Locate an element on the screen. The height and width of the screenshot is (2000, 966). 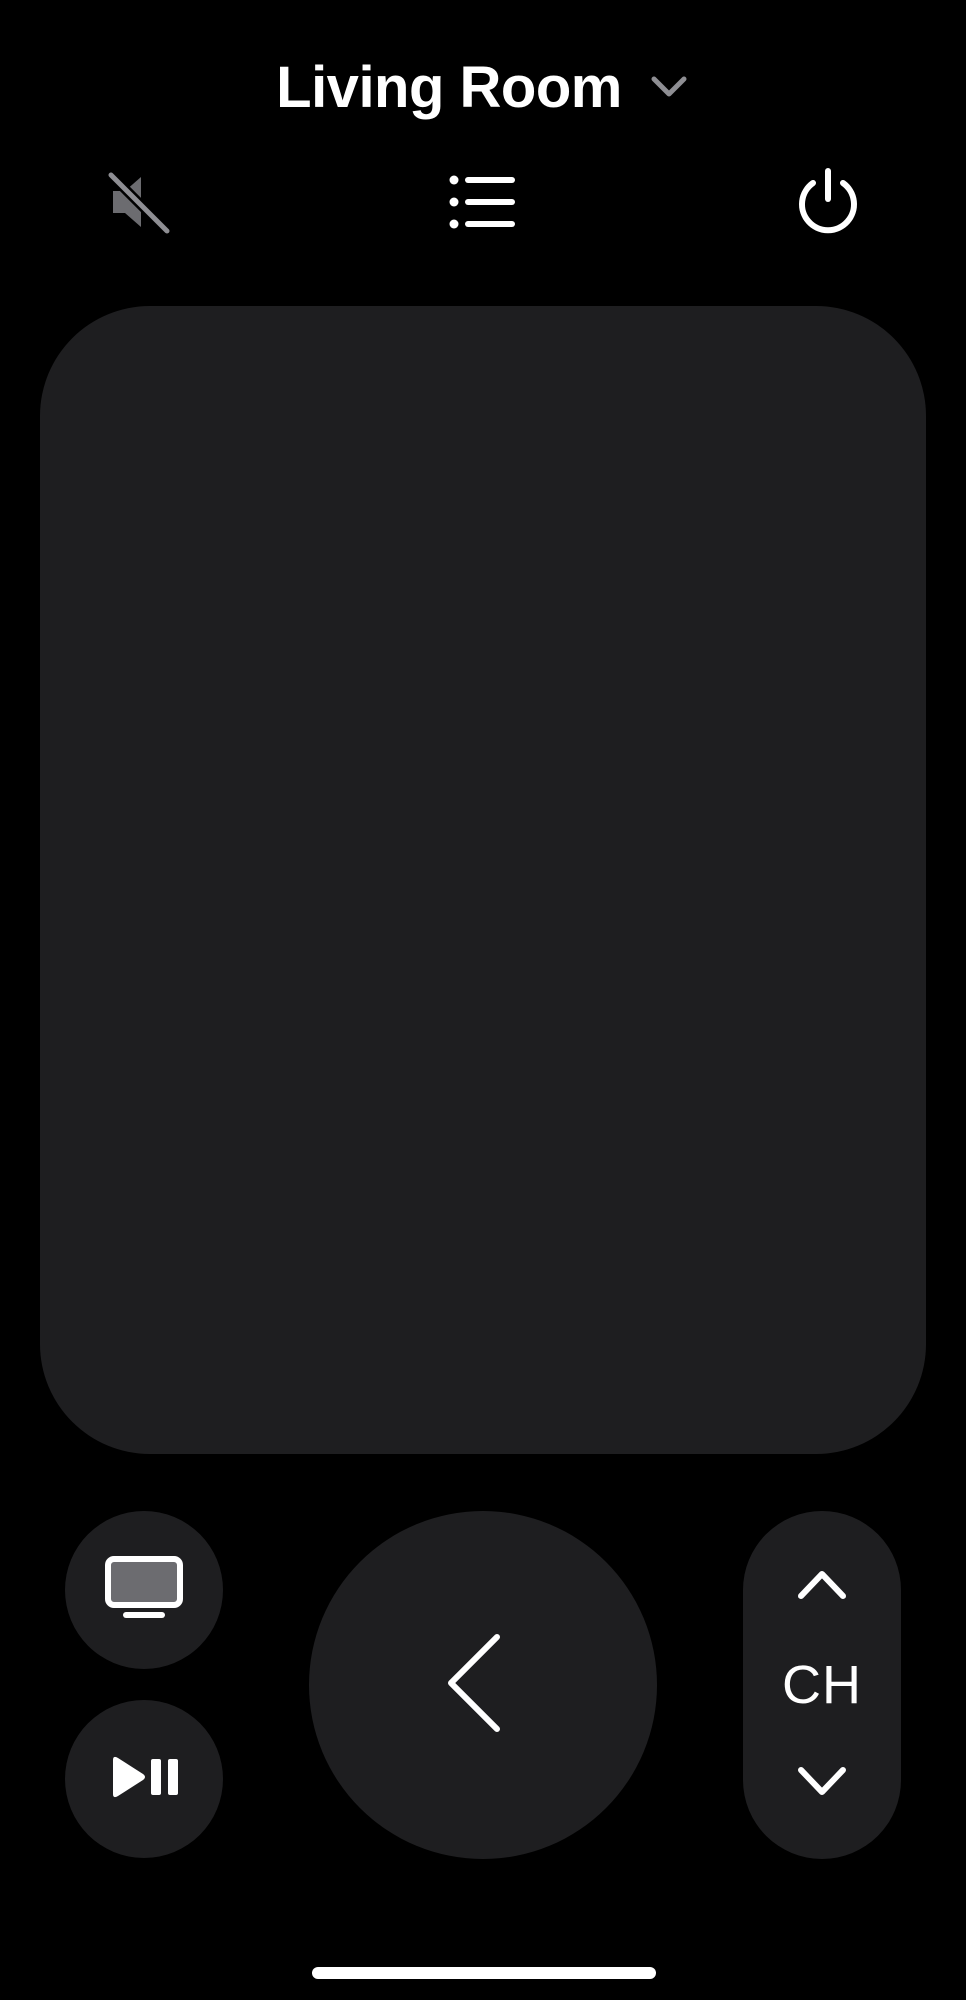
channel-down-button is located at coordinates (822, 1784).